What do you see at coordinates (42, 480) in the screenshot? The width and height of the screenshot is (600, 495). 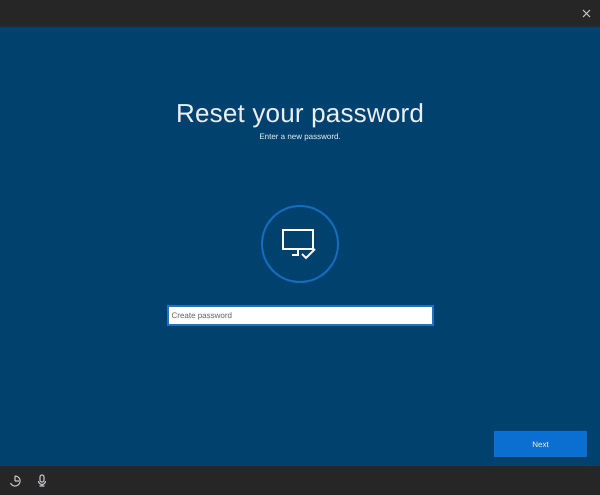 I see `microphone-icon` at bounding box center [42, 480].